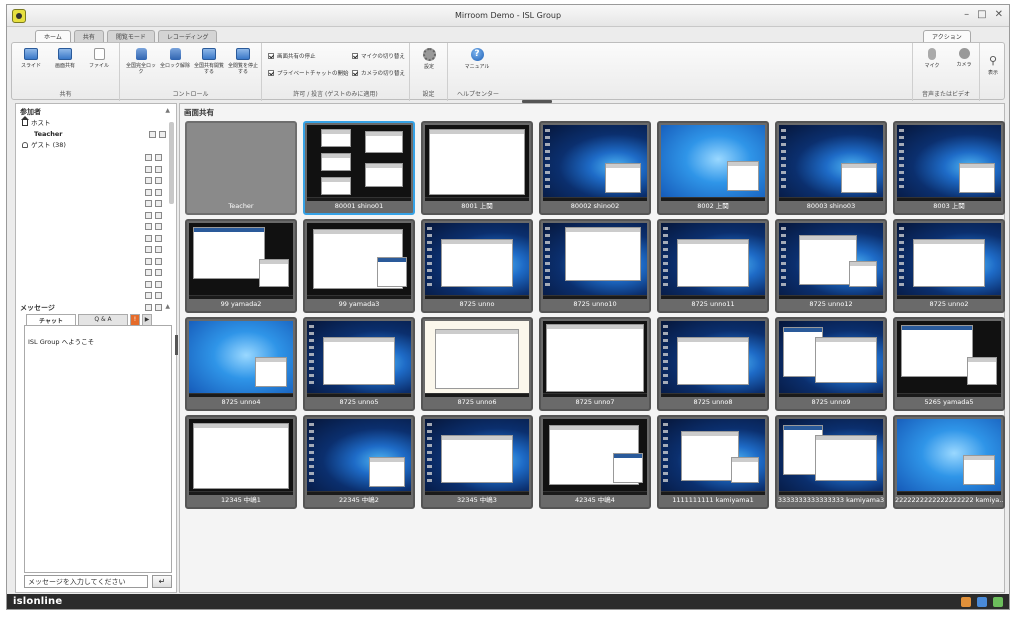 Image resolution: width=1024 pixels, height=622 pixels. I want to click on participant-thumbnail: 80001 shino01, so click(359, 168).